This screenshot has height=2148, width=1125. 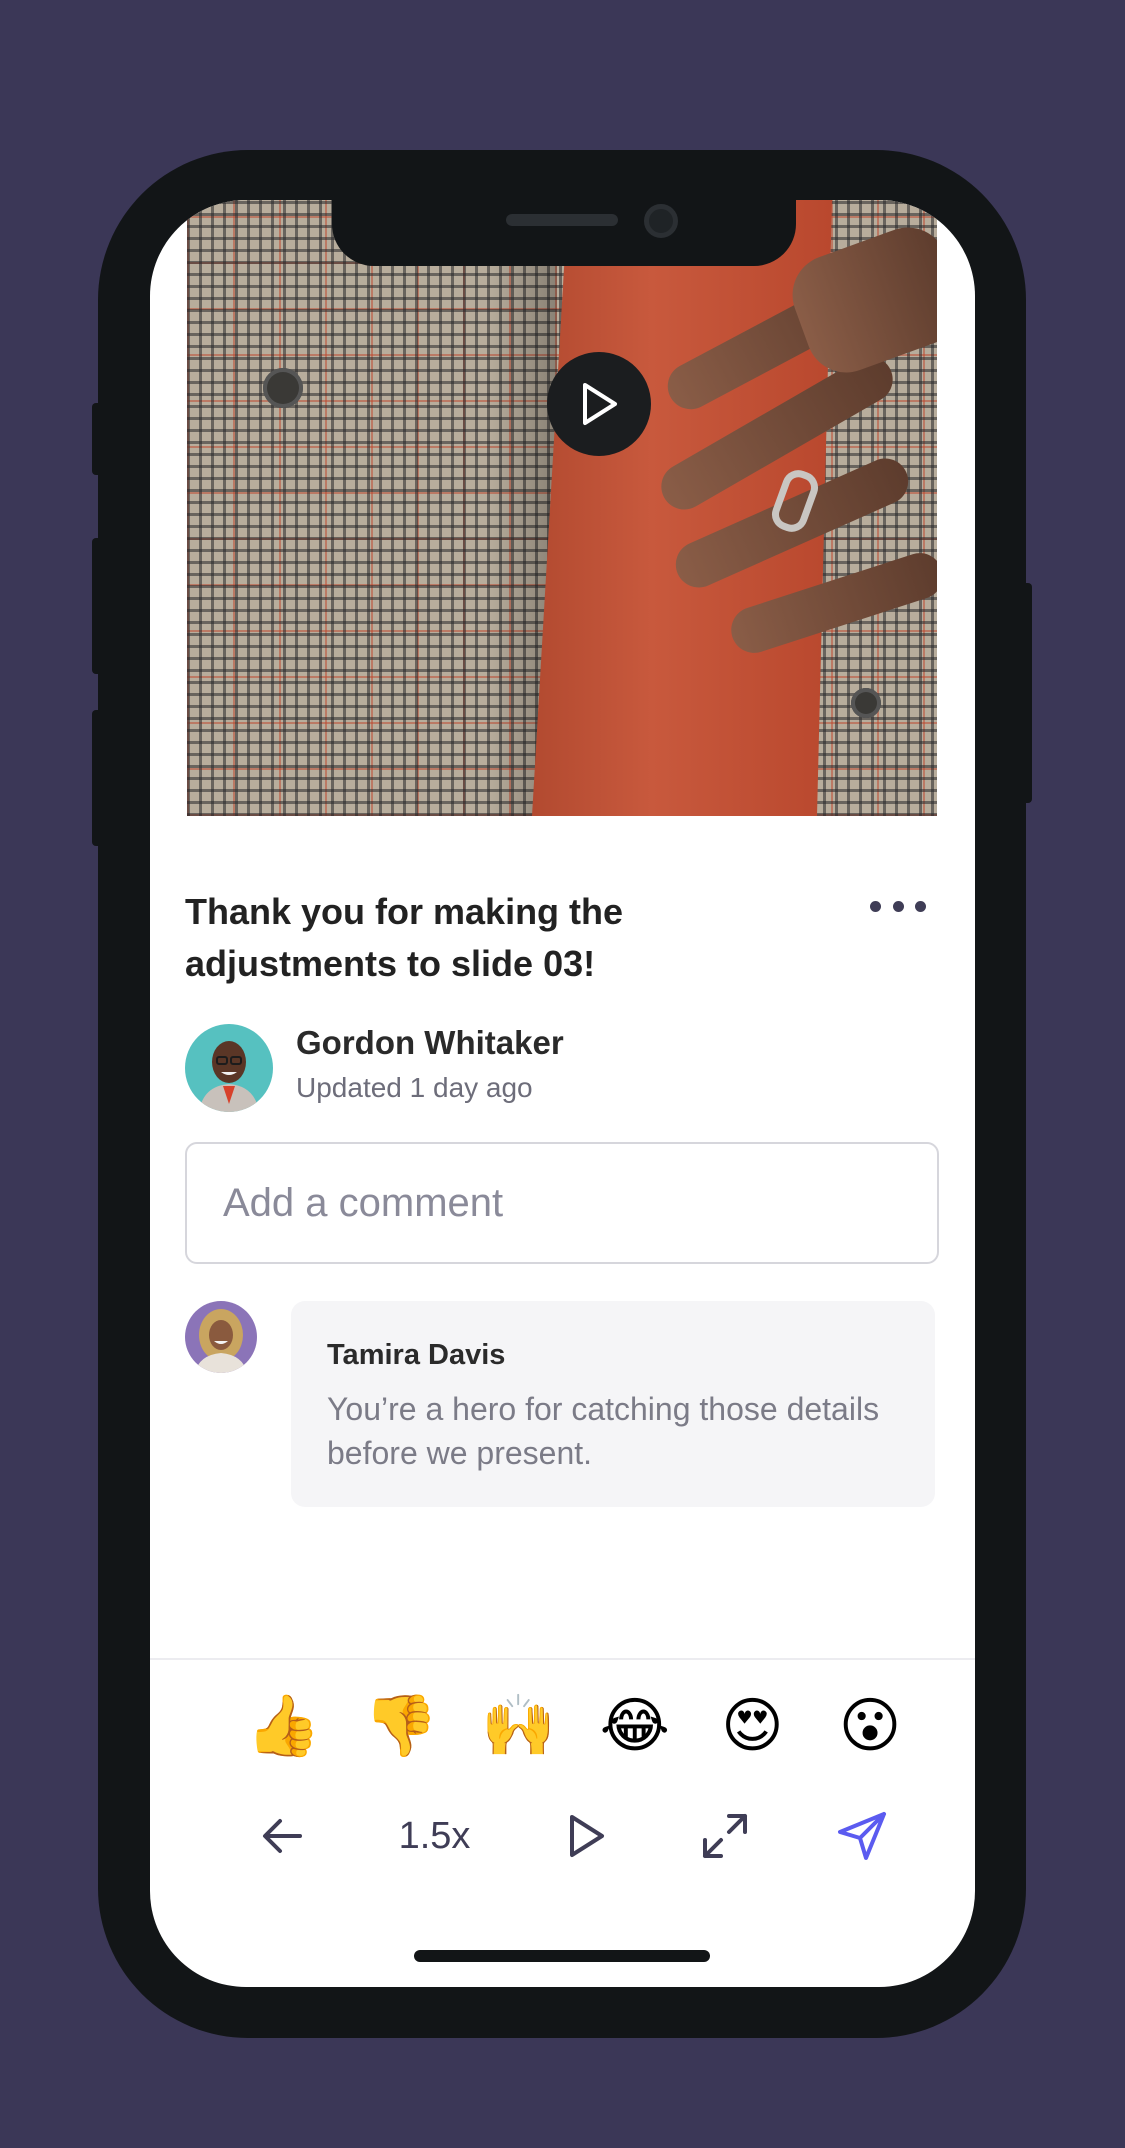 I want to click on back-arrow-icon, so click(x=282, y=1836).